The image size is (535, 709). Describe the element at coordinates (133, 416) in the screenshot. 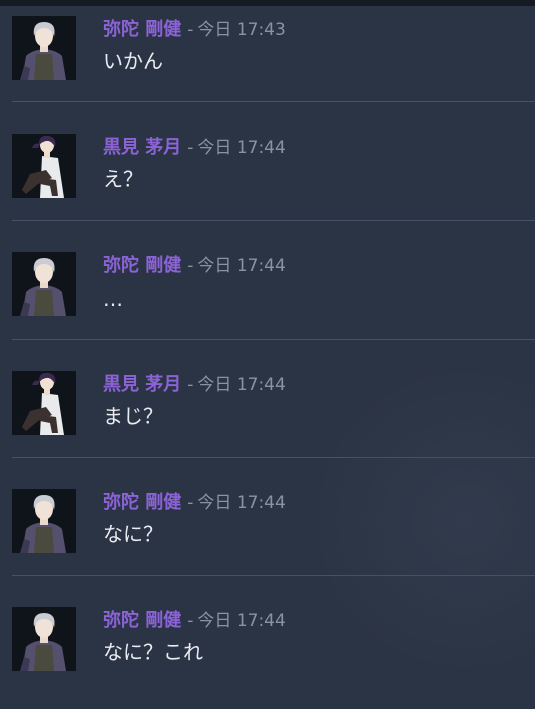

I see `message-text: まじ？` at that location.